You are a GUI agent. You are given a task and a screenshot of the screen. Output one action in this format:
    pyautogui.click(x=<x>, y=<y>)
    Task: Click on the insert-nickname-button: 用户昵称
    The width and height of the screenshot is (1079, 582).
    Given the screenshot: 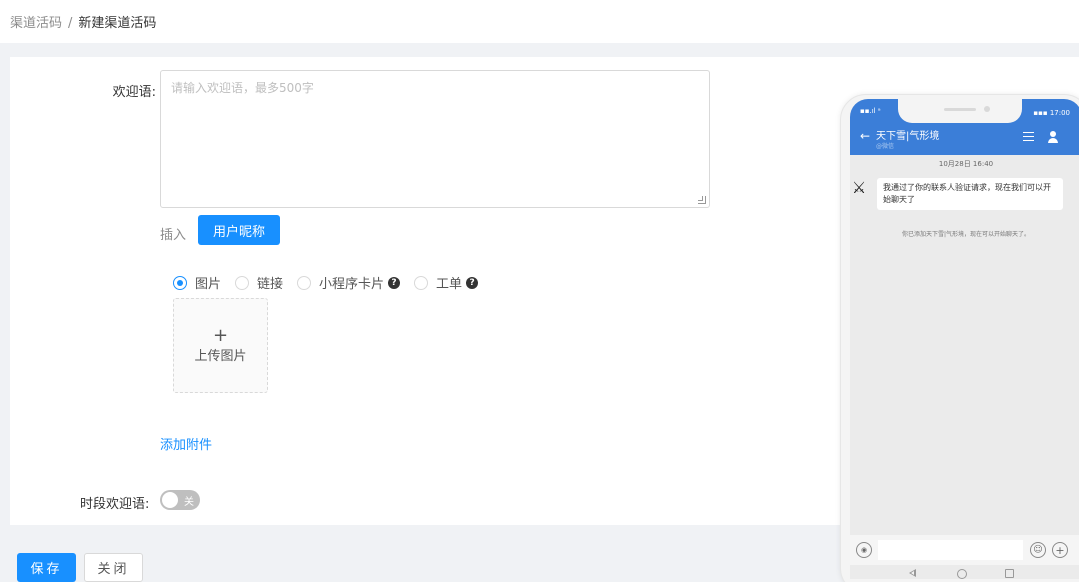 What is the action you would take?
    pyautogui.click(x=239, y=230)
    